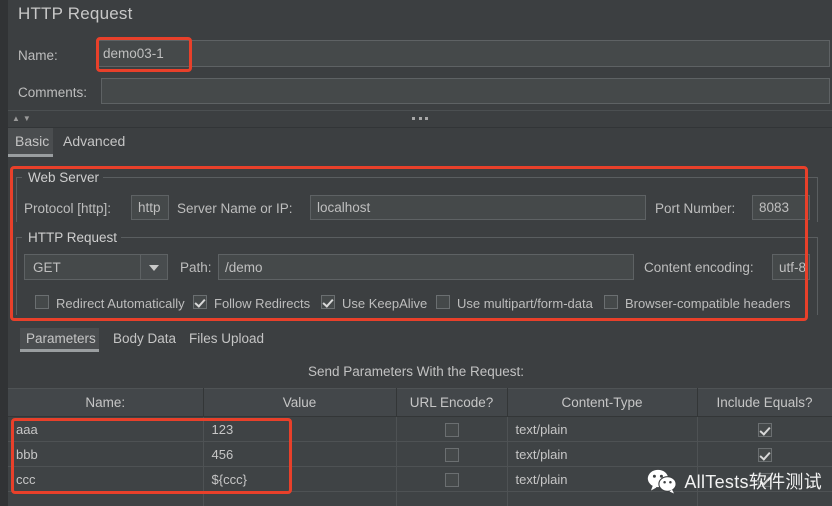 Image resolution: width=832 pixels, height=506 pixels. I want to click on table-row-empty, so click(420, 498).